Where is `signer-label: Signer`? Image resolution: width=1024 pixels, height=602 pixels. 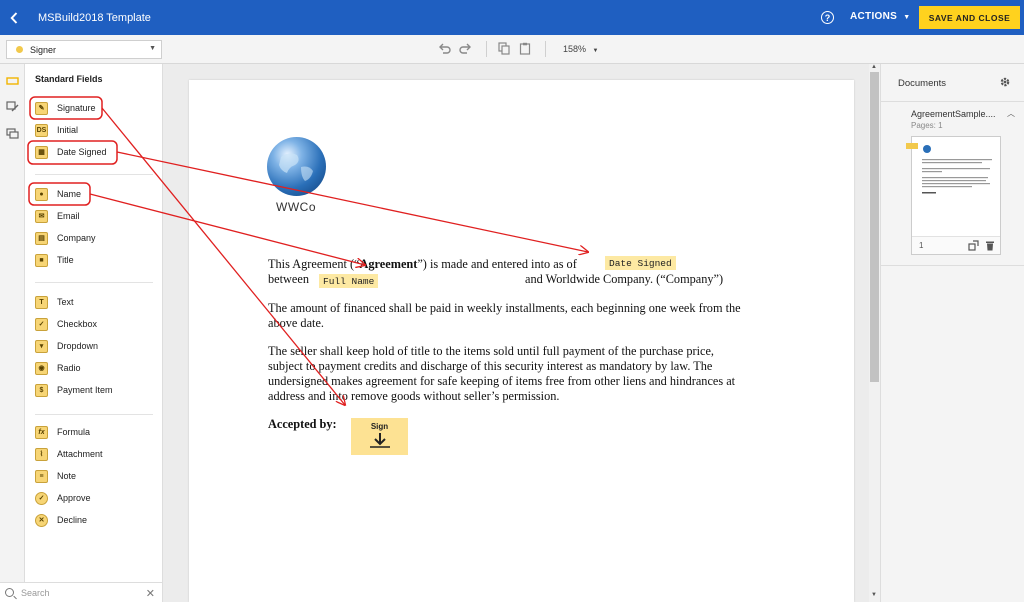
signer-label: Signer is located at coordinates (43, 49).